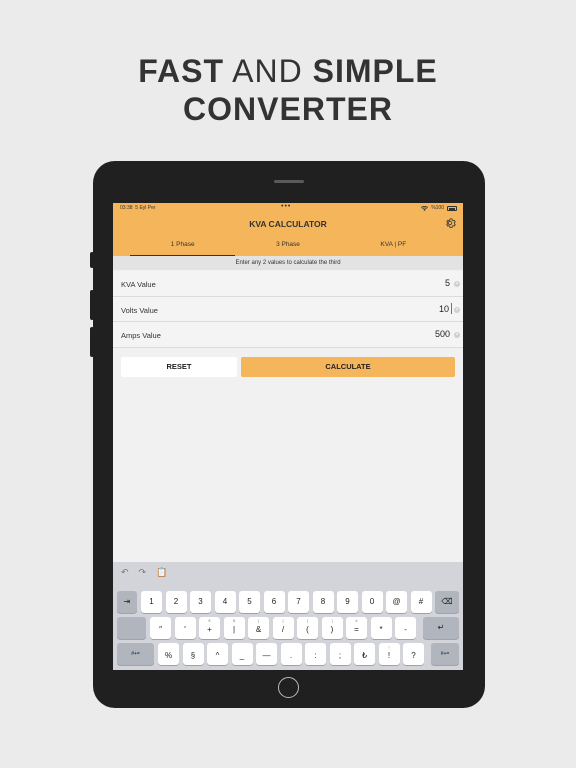 The image size is (576, 768). I want to click on key-primary-label: !, so click(389, 655).